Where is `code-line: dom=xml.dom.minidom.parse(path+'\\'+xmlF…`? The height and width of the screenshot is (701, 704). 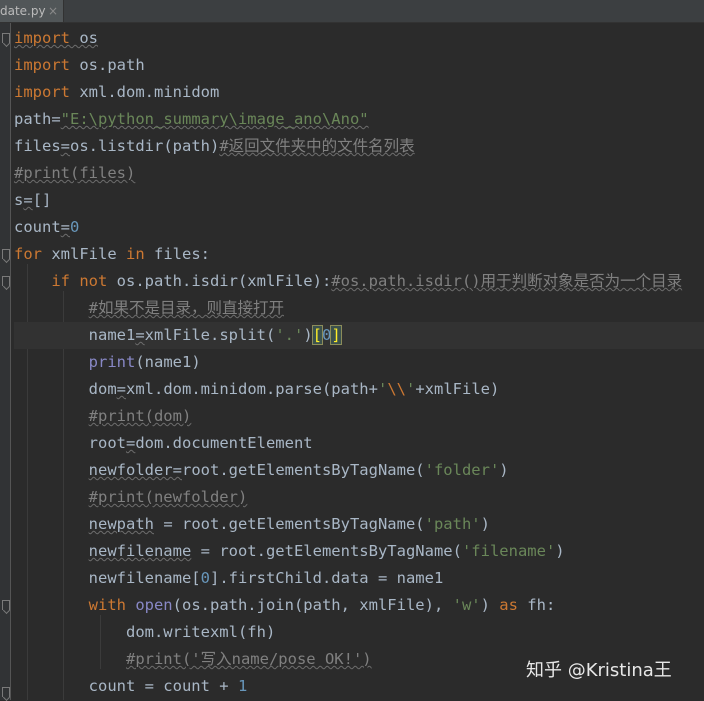
code-line: dom=xml.dom.minidom.parse(path+'\\'+xmlF… is located at coordinates (294, 389).